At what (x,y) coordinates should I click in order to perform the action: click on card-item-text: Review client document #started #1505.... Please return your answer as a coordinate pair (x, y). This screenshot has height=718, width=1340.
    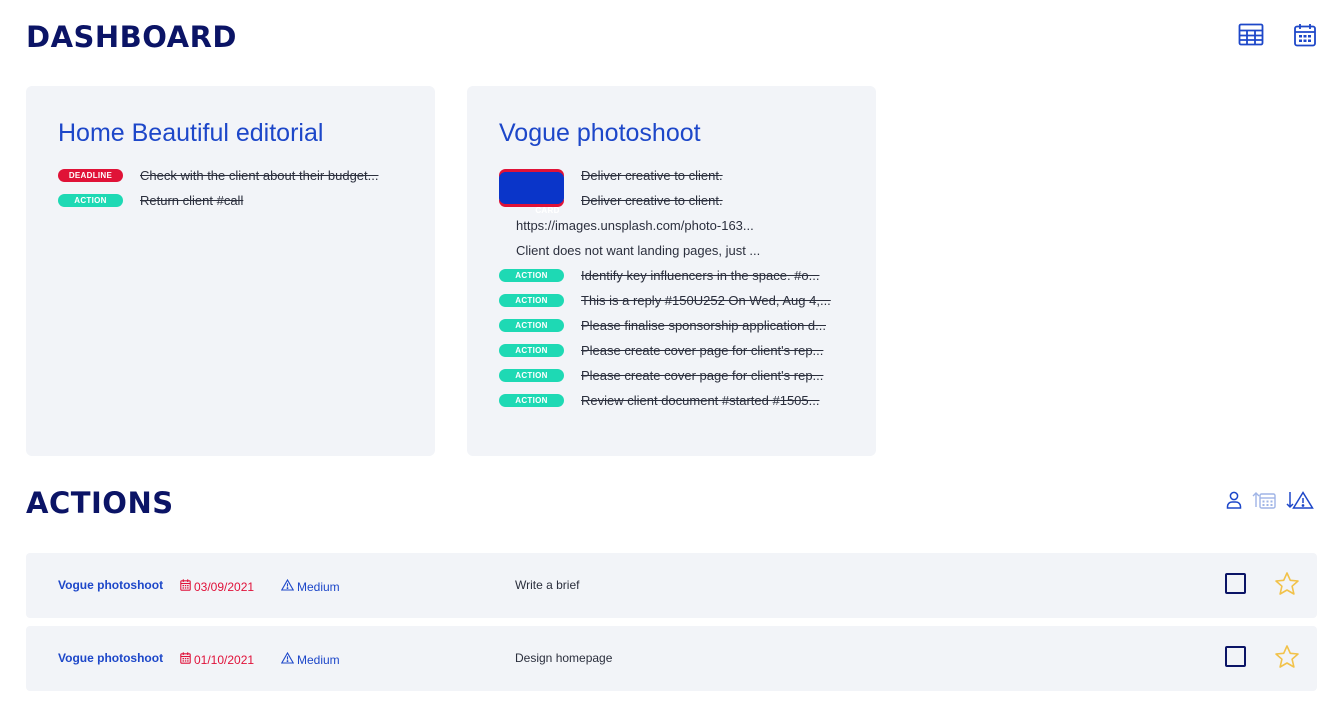
    Looking at the image, I should click on (712, 400).